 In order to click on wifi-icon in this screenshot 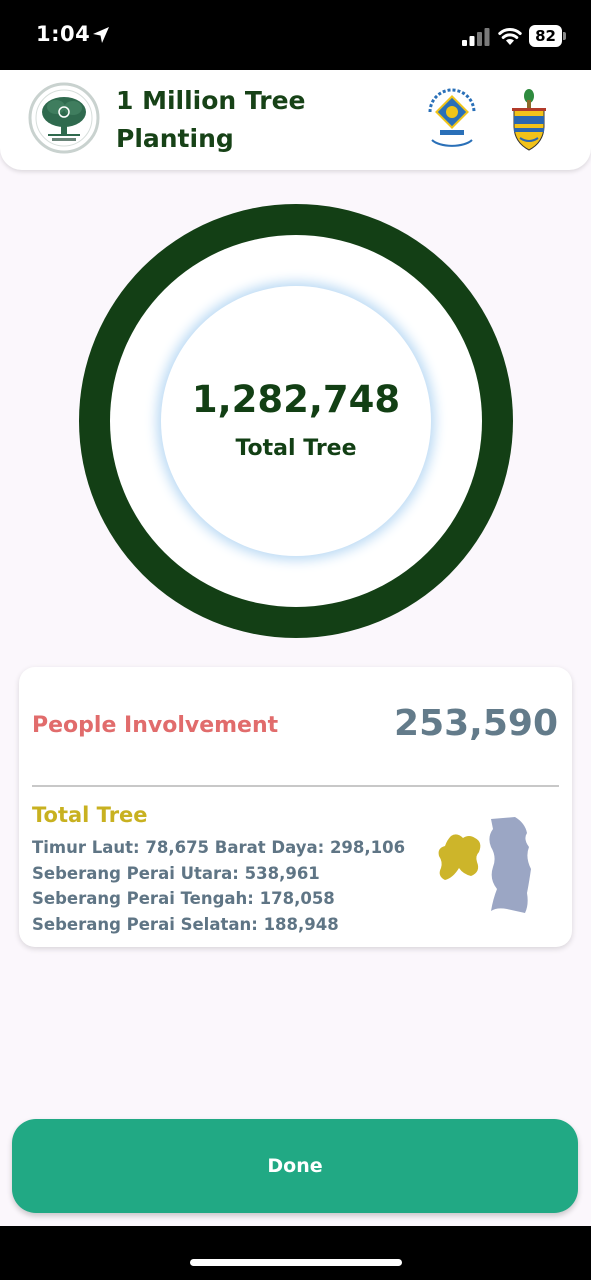, I will do `click(510, 36)`.